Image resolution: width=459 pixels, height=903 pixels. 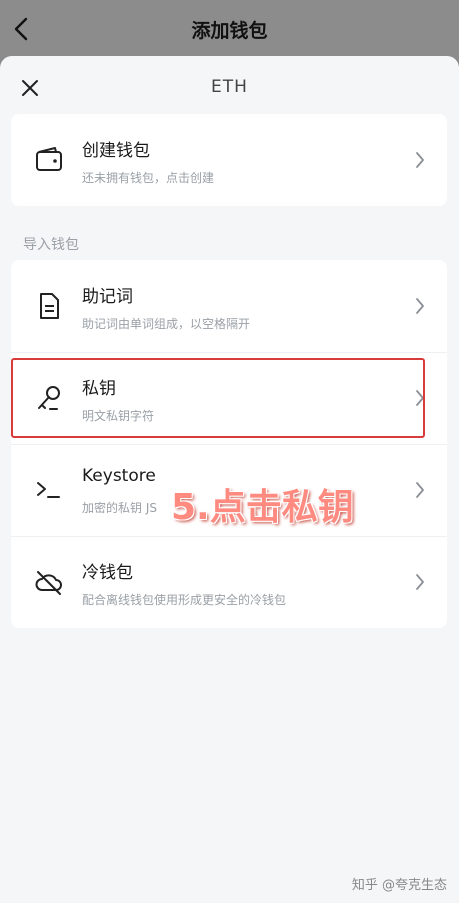 I want to click on create-wallet-card: 创建钱包 还未拥有钱包，点击创建, so click(x=229, y=160).